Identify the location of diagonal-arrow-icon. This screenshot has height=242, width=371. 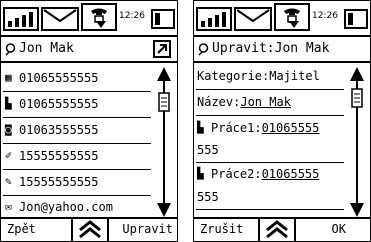
(162, 49).